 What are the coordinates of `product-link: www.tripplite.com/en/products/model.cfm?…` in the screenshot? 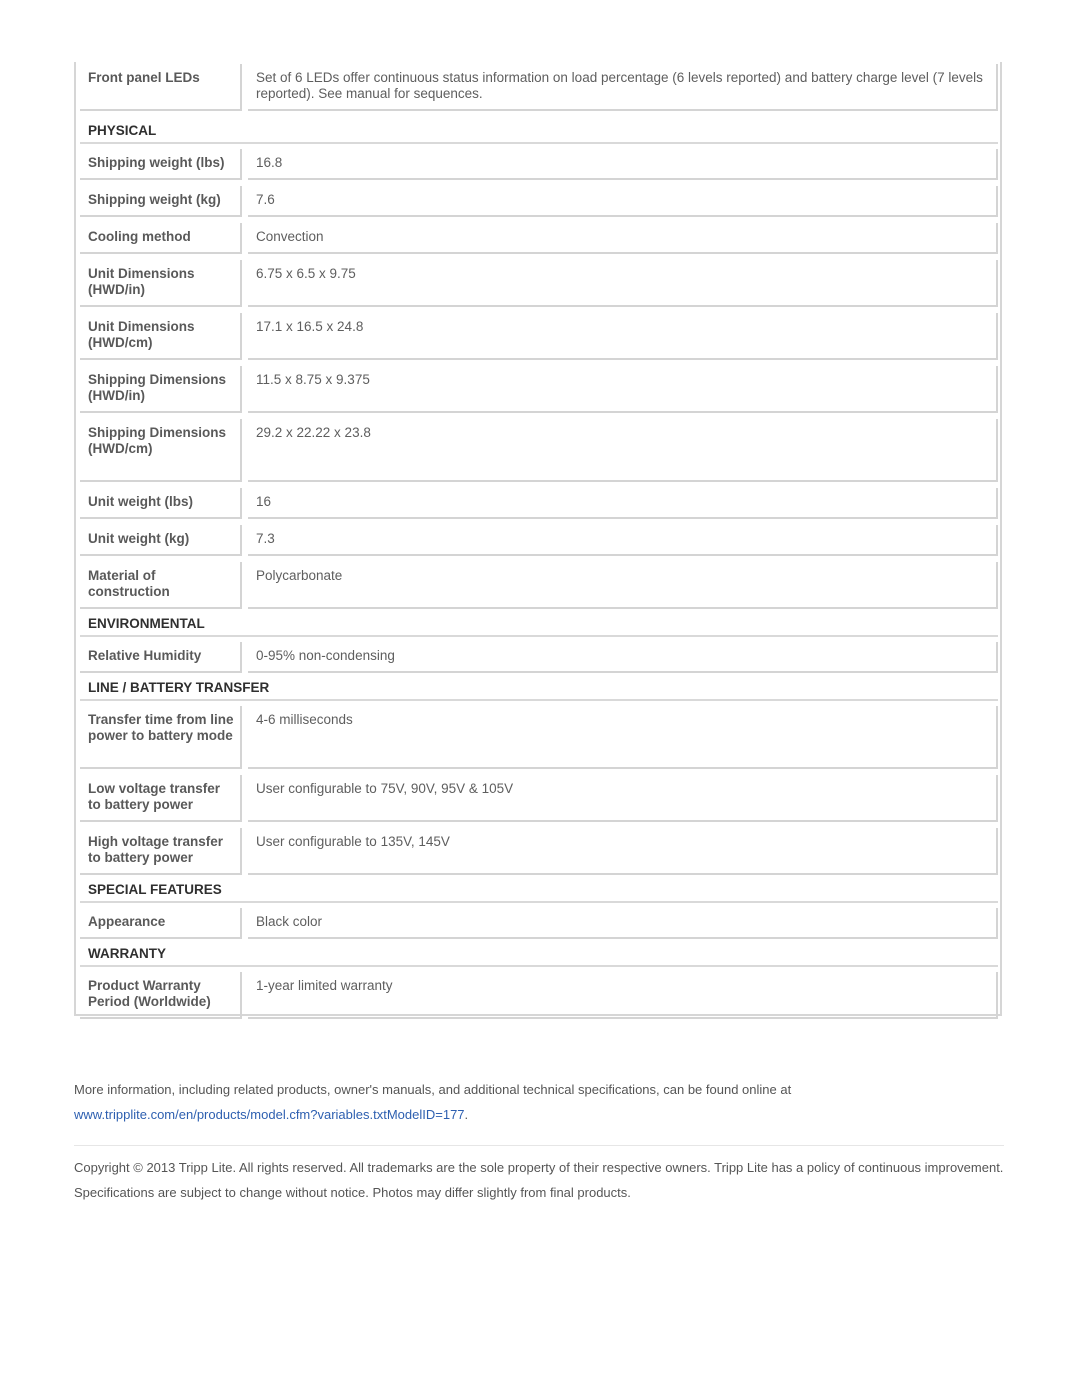 It's located at (269, 1114).